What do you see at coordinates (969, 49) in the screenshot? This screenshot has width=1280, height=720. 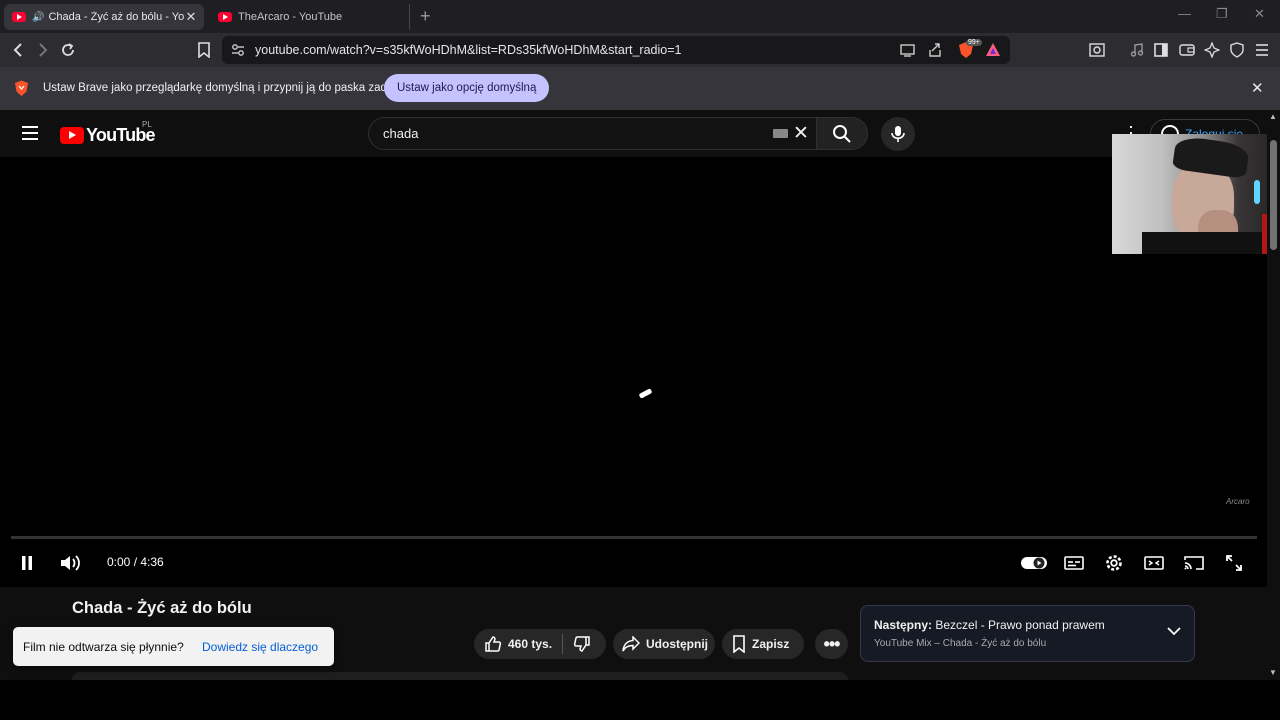 I see `brave-shields-icon: 99+` at bounding box center [969, 49].